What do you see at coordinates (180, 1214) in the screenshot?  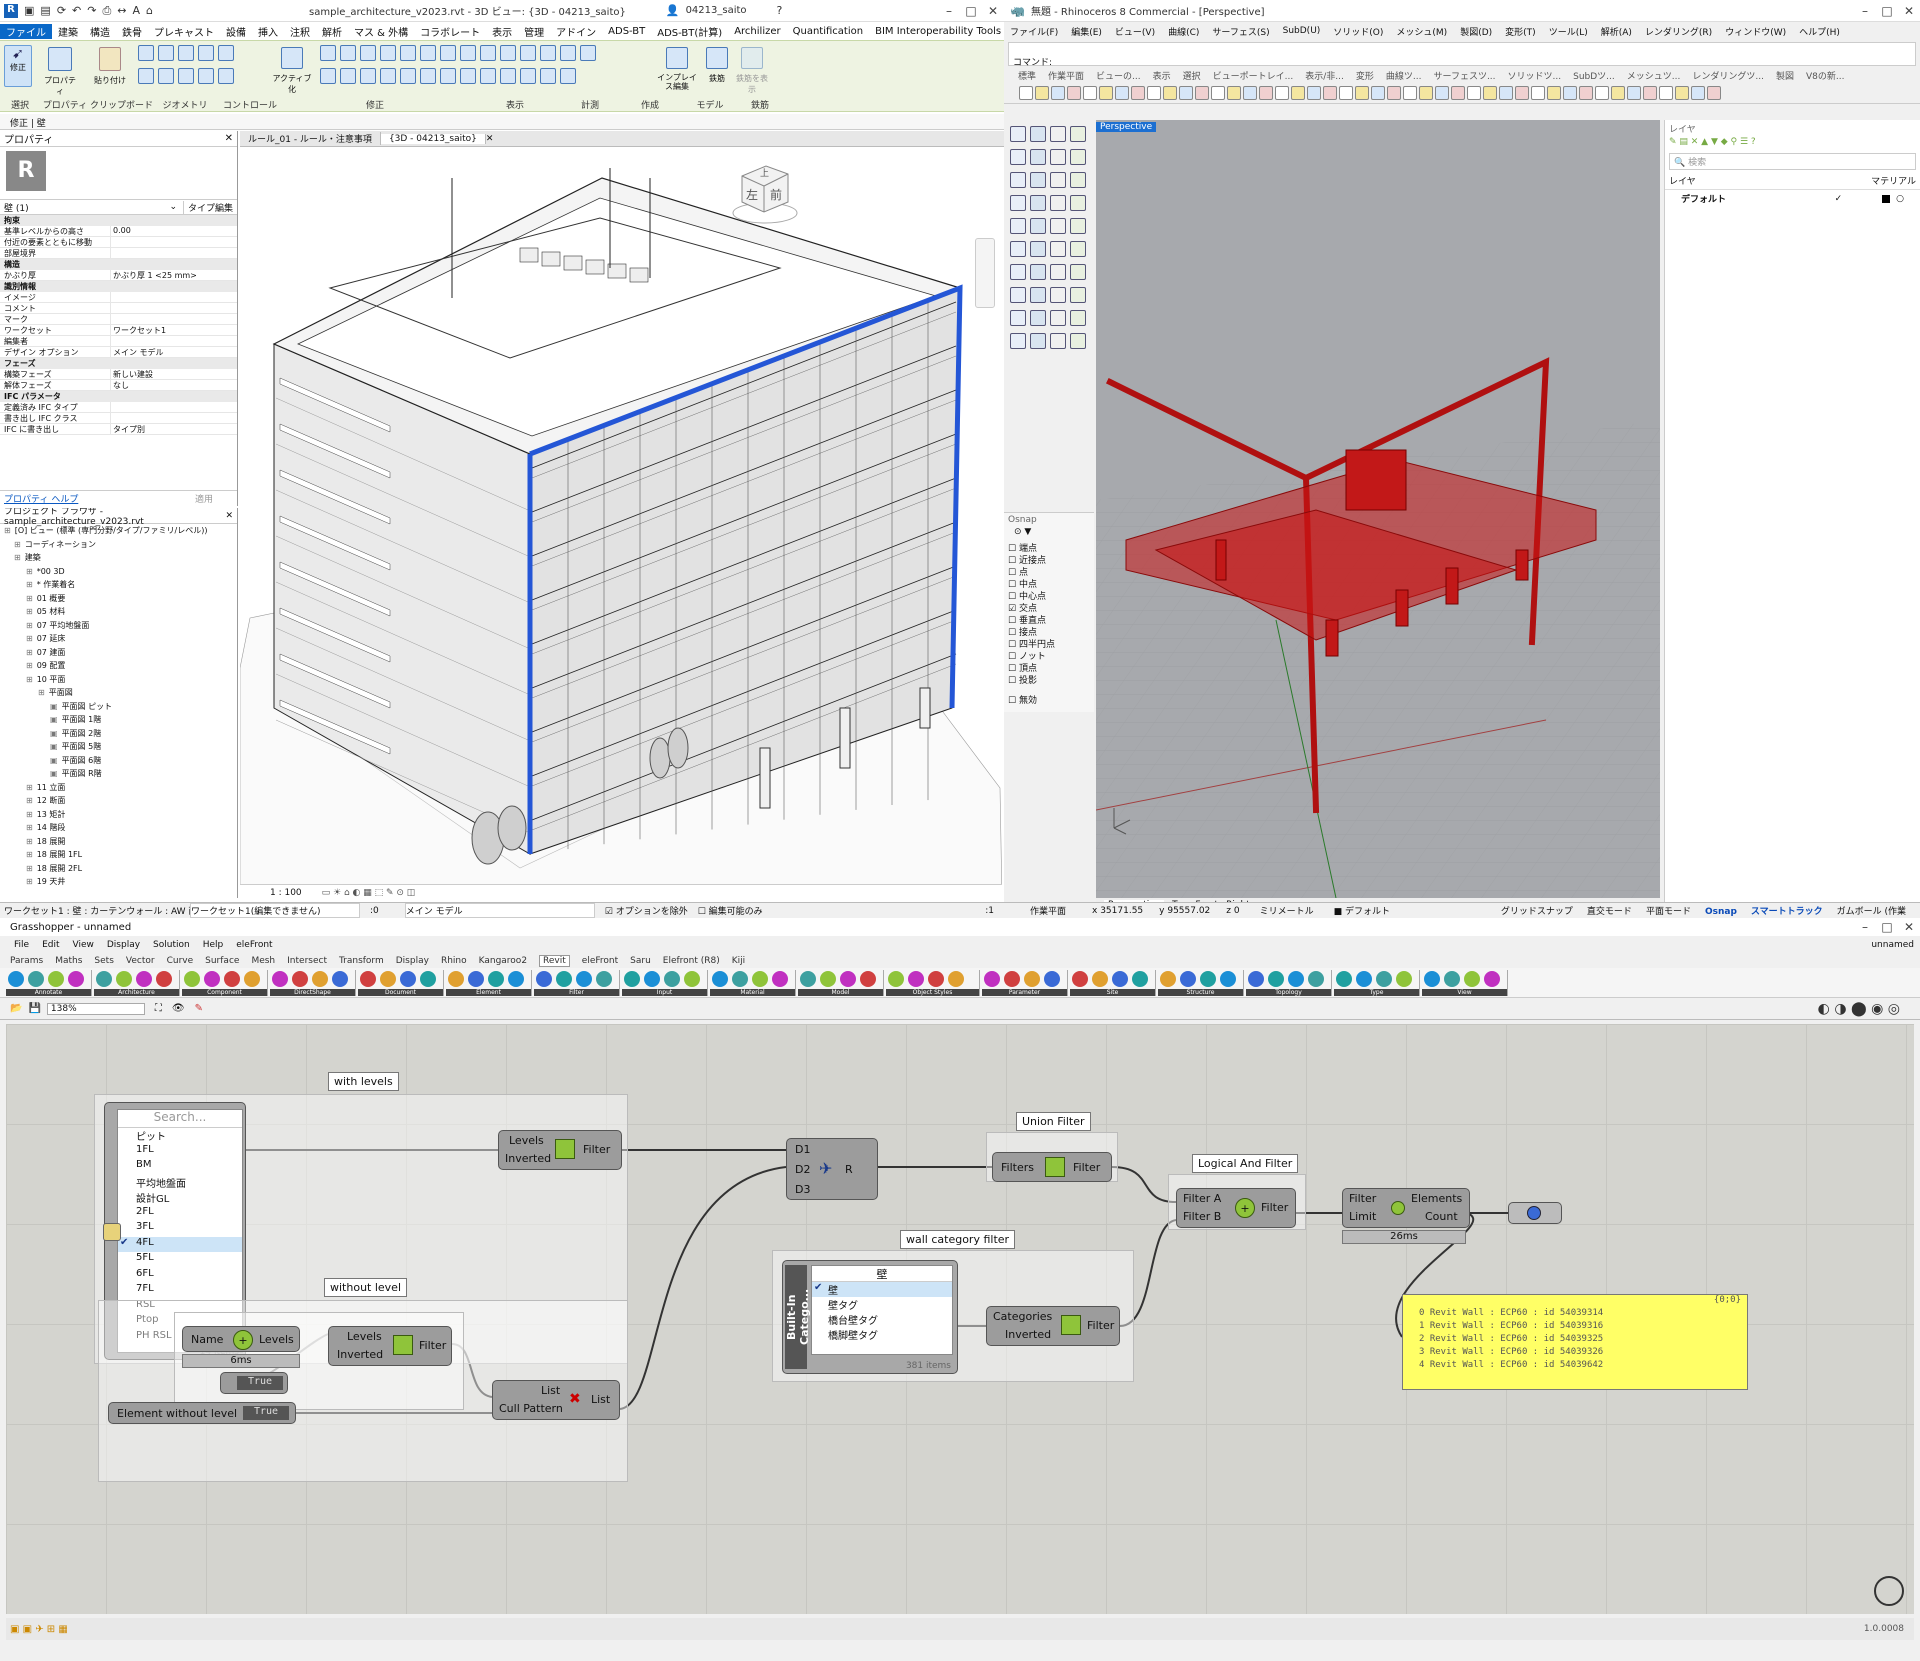 I see `level-item: 2FL` at bounding box center [180, 1214].